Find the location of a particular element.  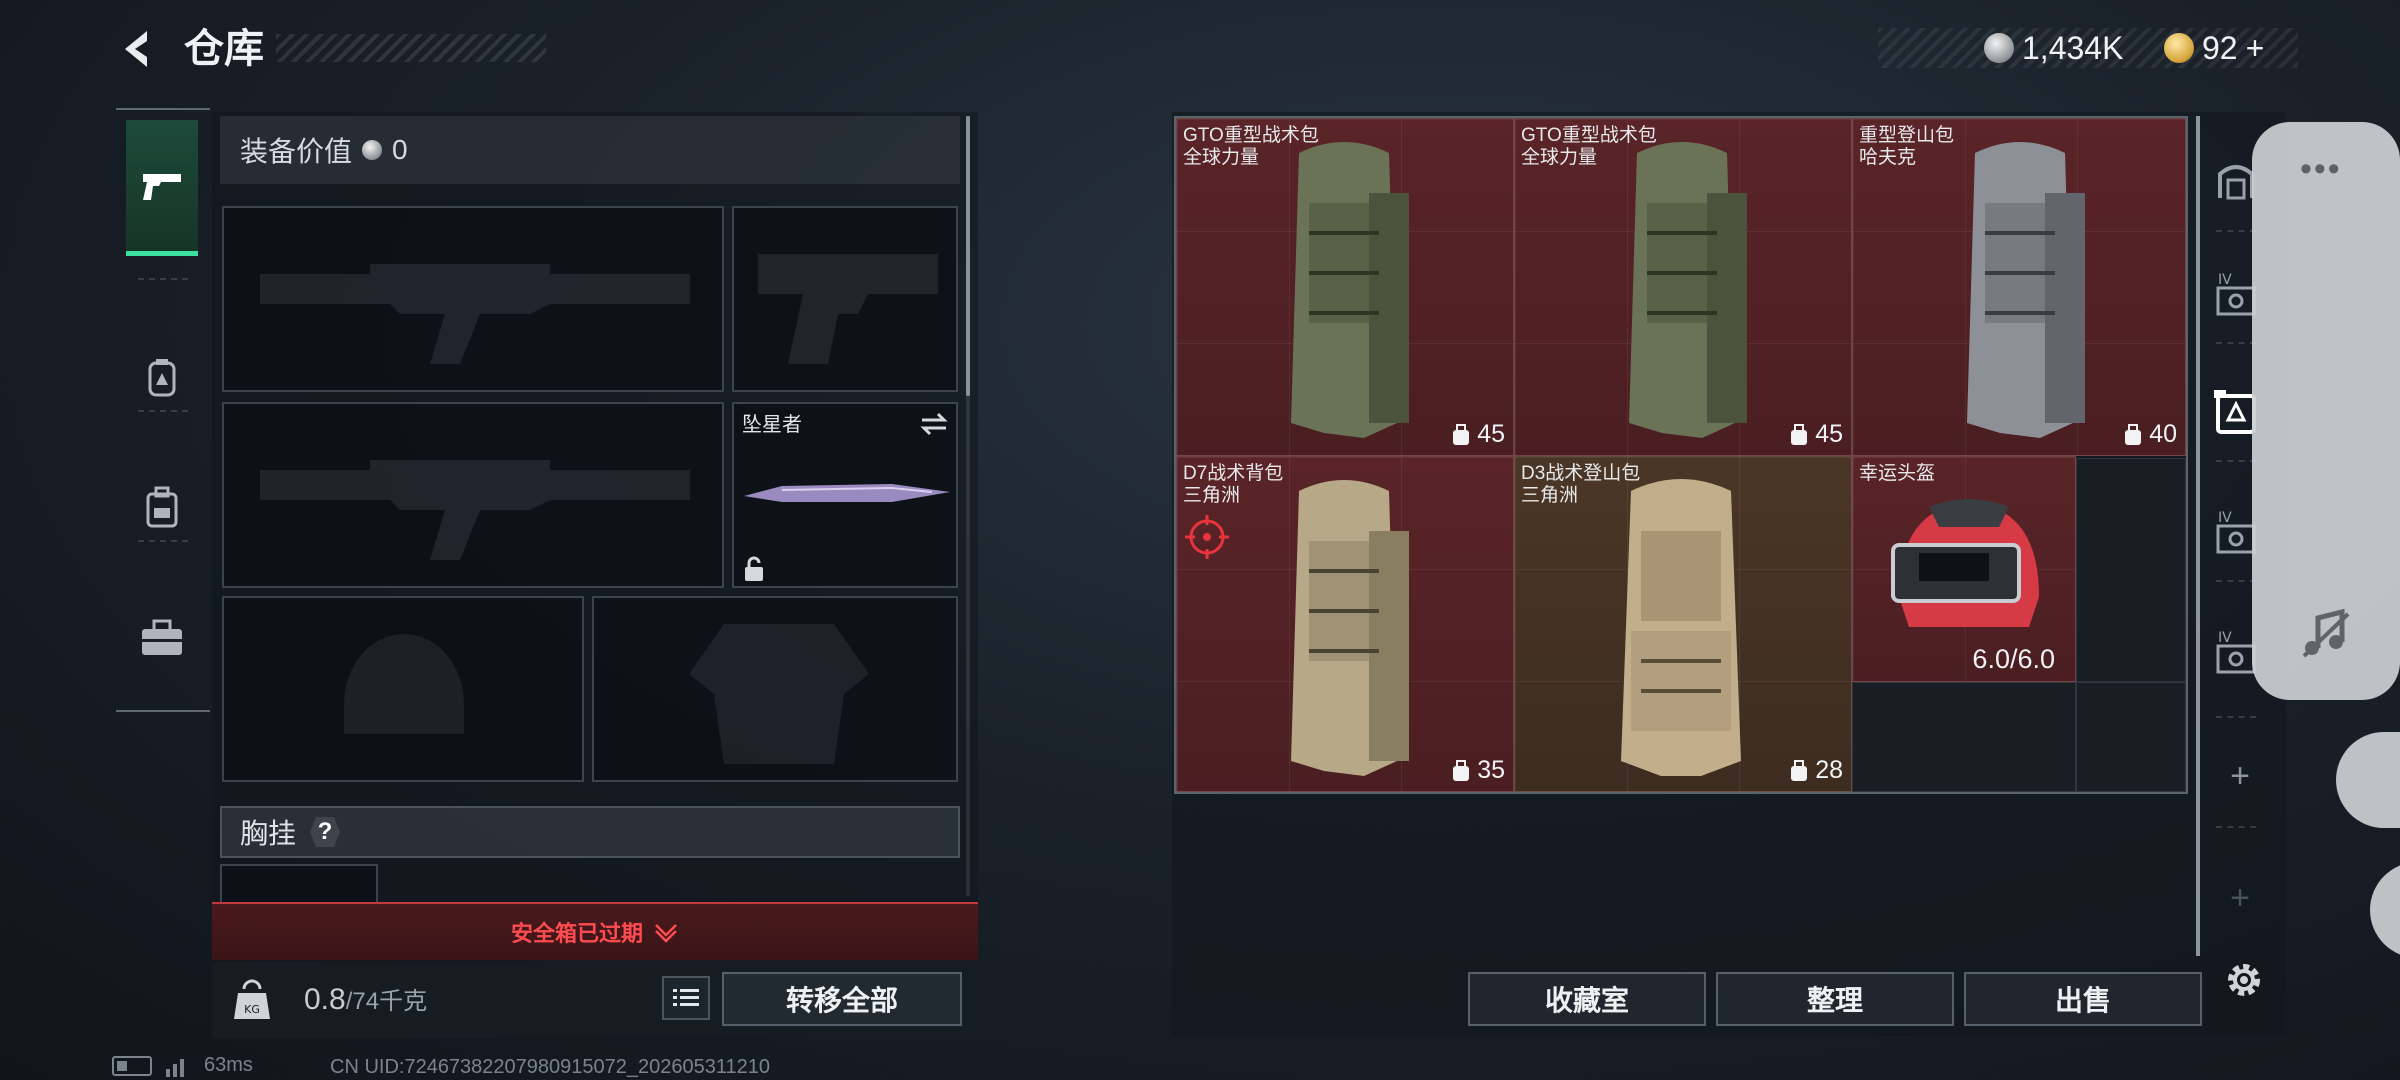

storage-item-backpack: D3战术登山包 三角洲 28 is located at coordinates (1683, 624).